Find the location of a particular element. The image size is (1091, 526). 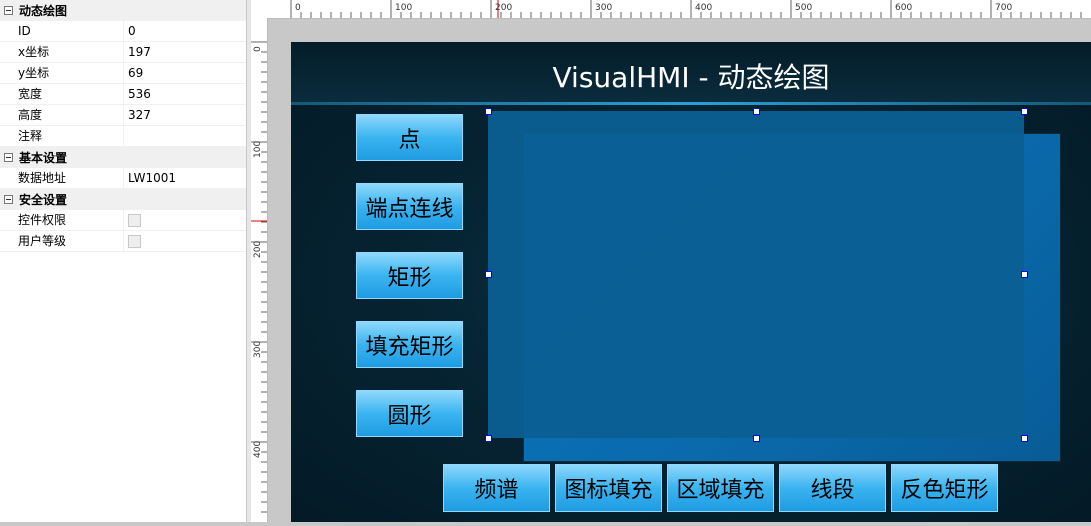

prop-value: 69 is located at coordinates (185, 73).